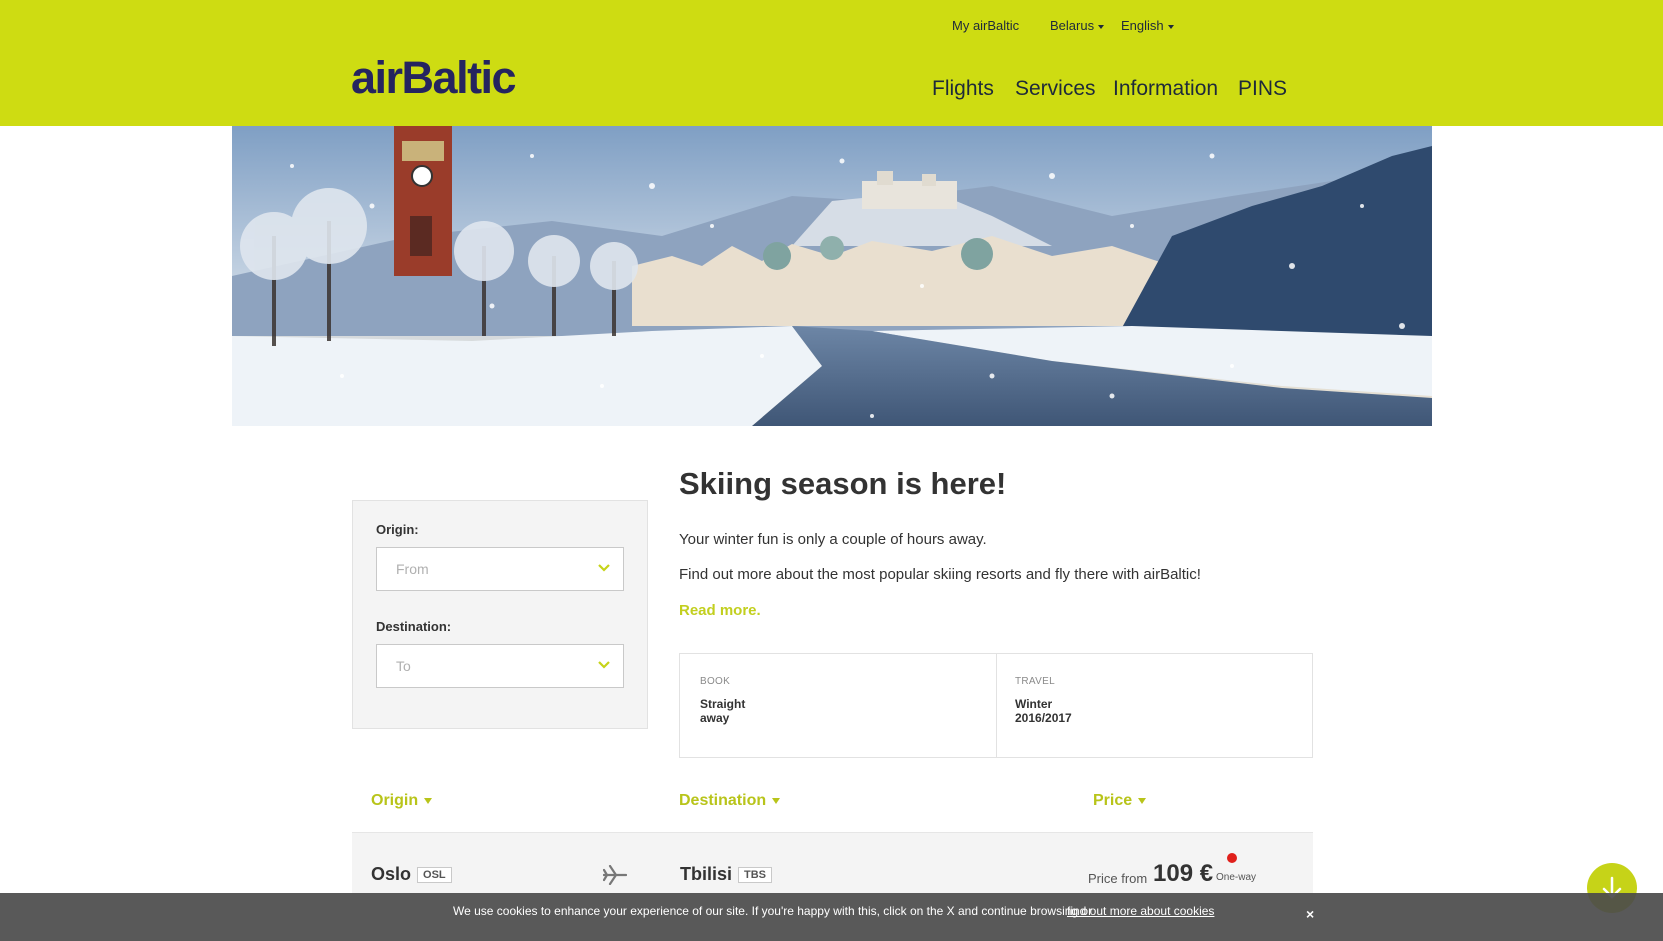 The width and height of the screenshot is (1663, 941). I want to click on my-airbaltic-link: My airBaltic, so click(985, 25).